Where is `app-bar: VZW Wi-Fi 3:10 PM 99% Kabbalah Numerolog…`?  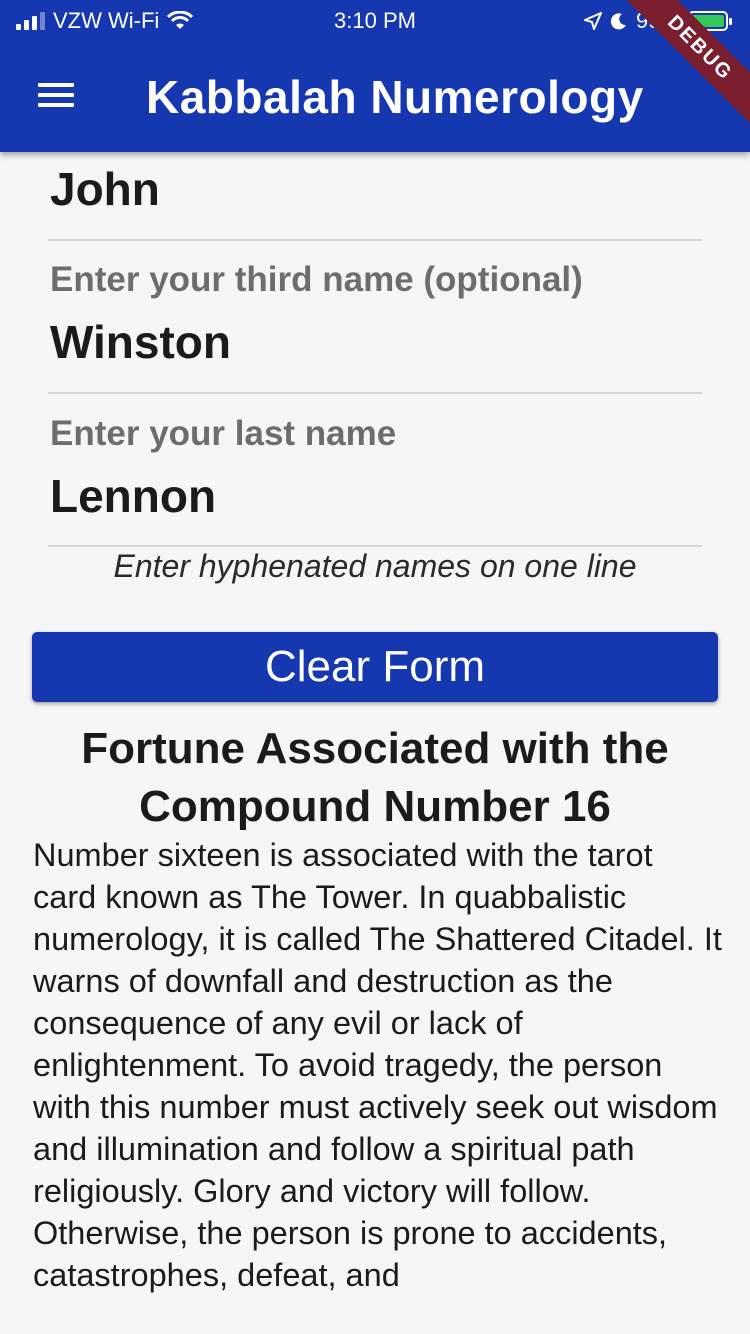 app-bar: VZW Wi-Fi 3:10 PM 99% Kabbalah Numerolog… is located at coordinates (375, 76).